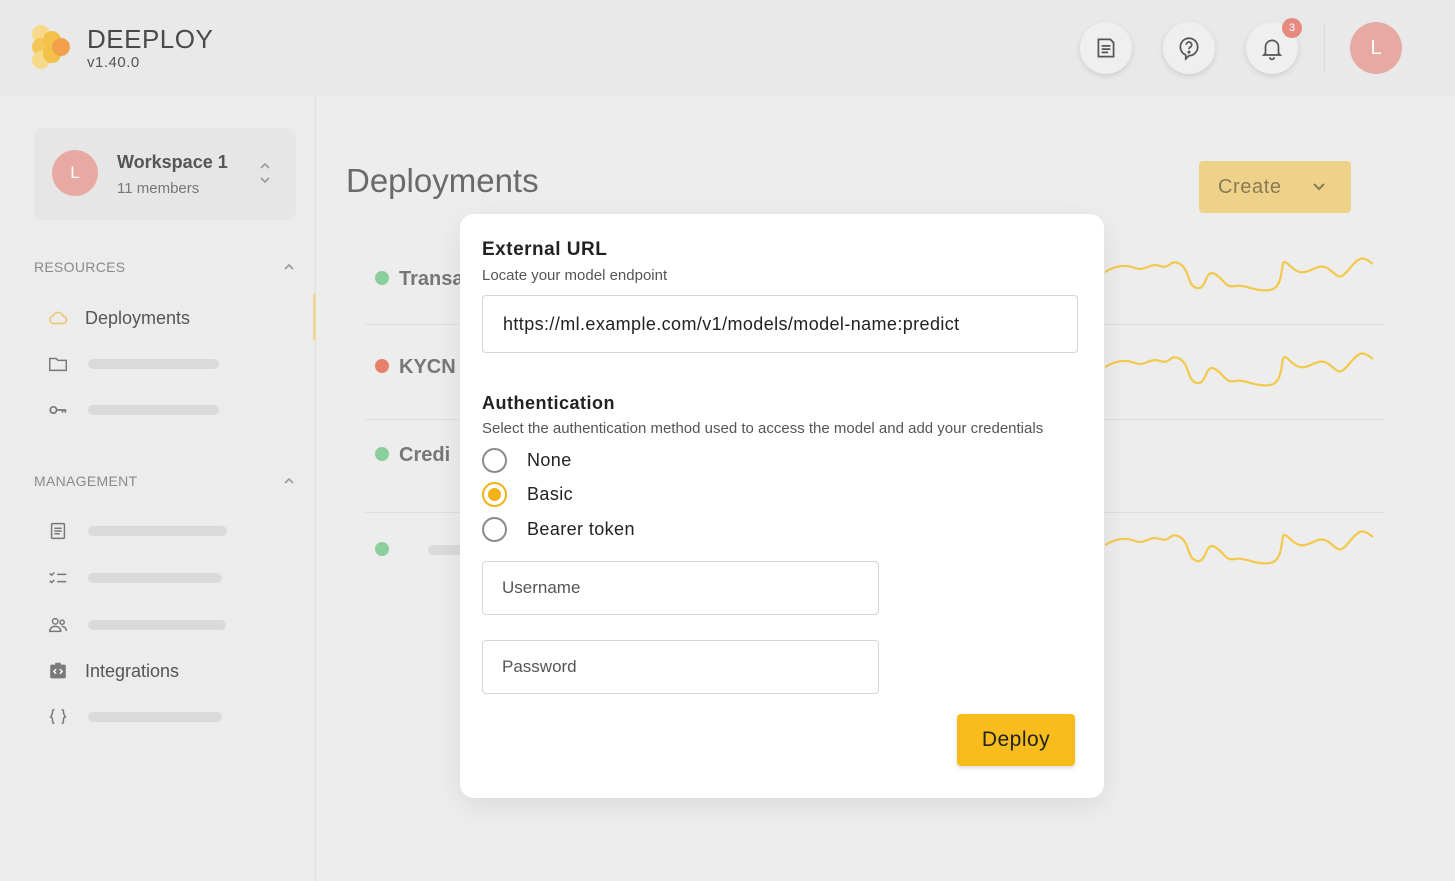 This screenshot has width=1455, height=881. I want to click on deeploy-logo-icon, so click(51, 47).